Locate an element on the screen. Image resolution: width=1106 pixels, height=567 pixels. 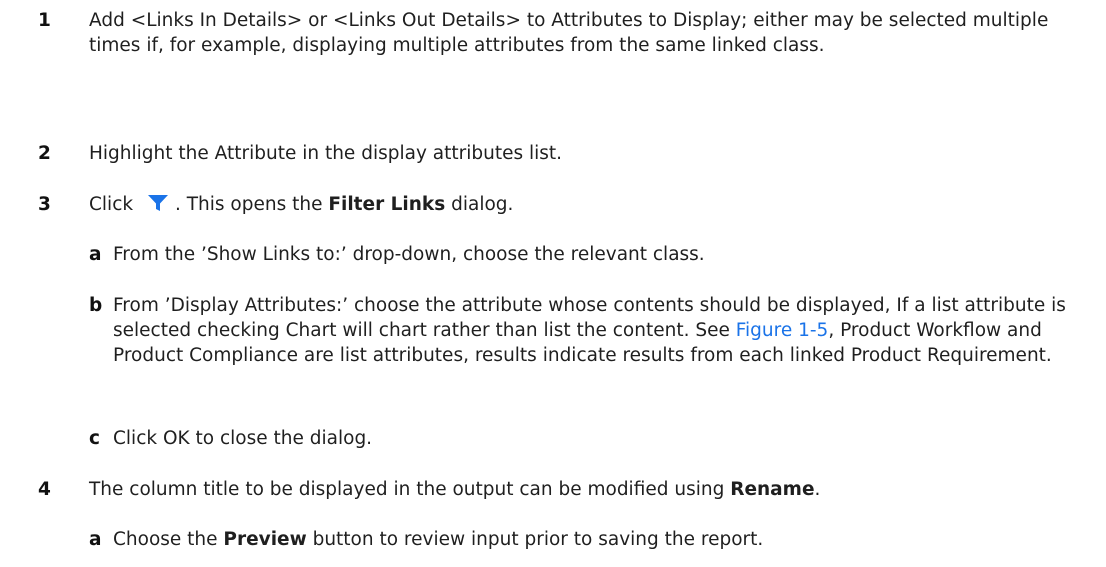
rename-label: Rename is located at coordinates (772, 489).